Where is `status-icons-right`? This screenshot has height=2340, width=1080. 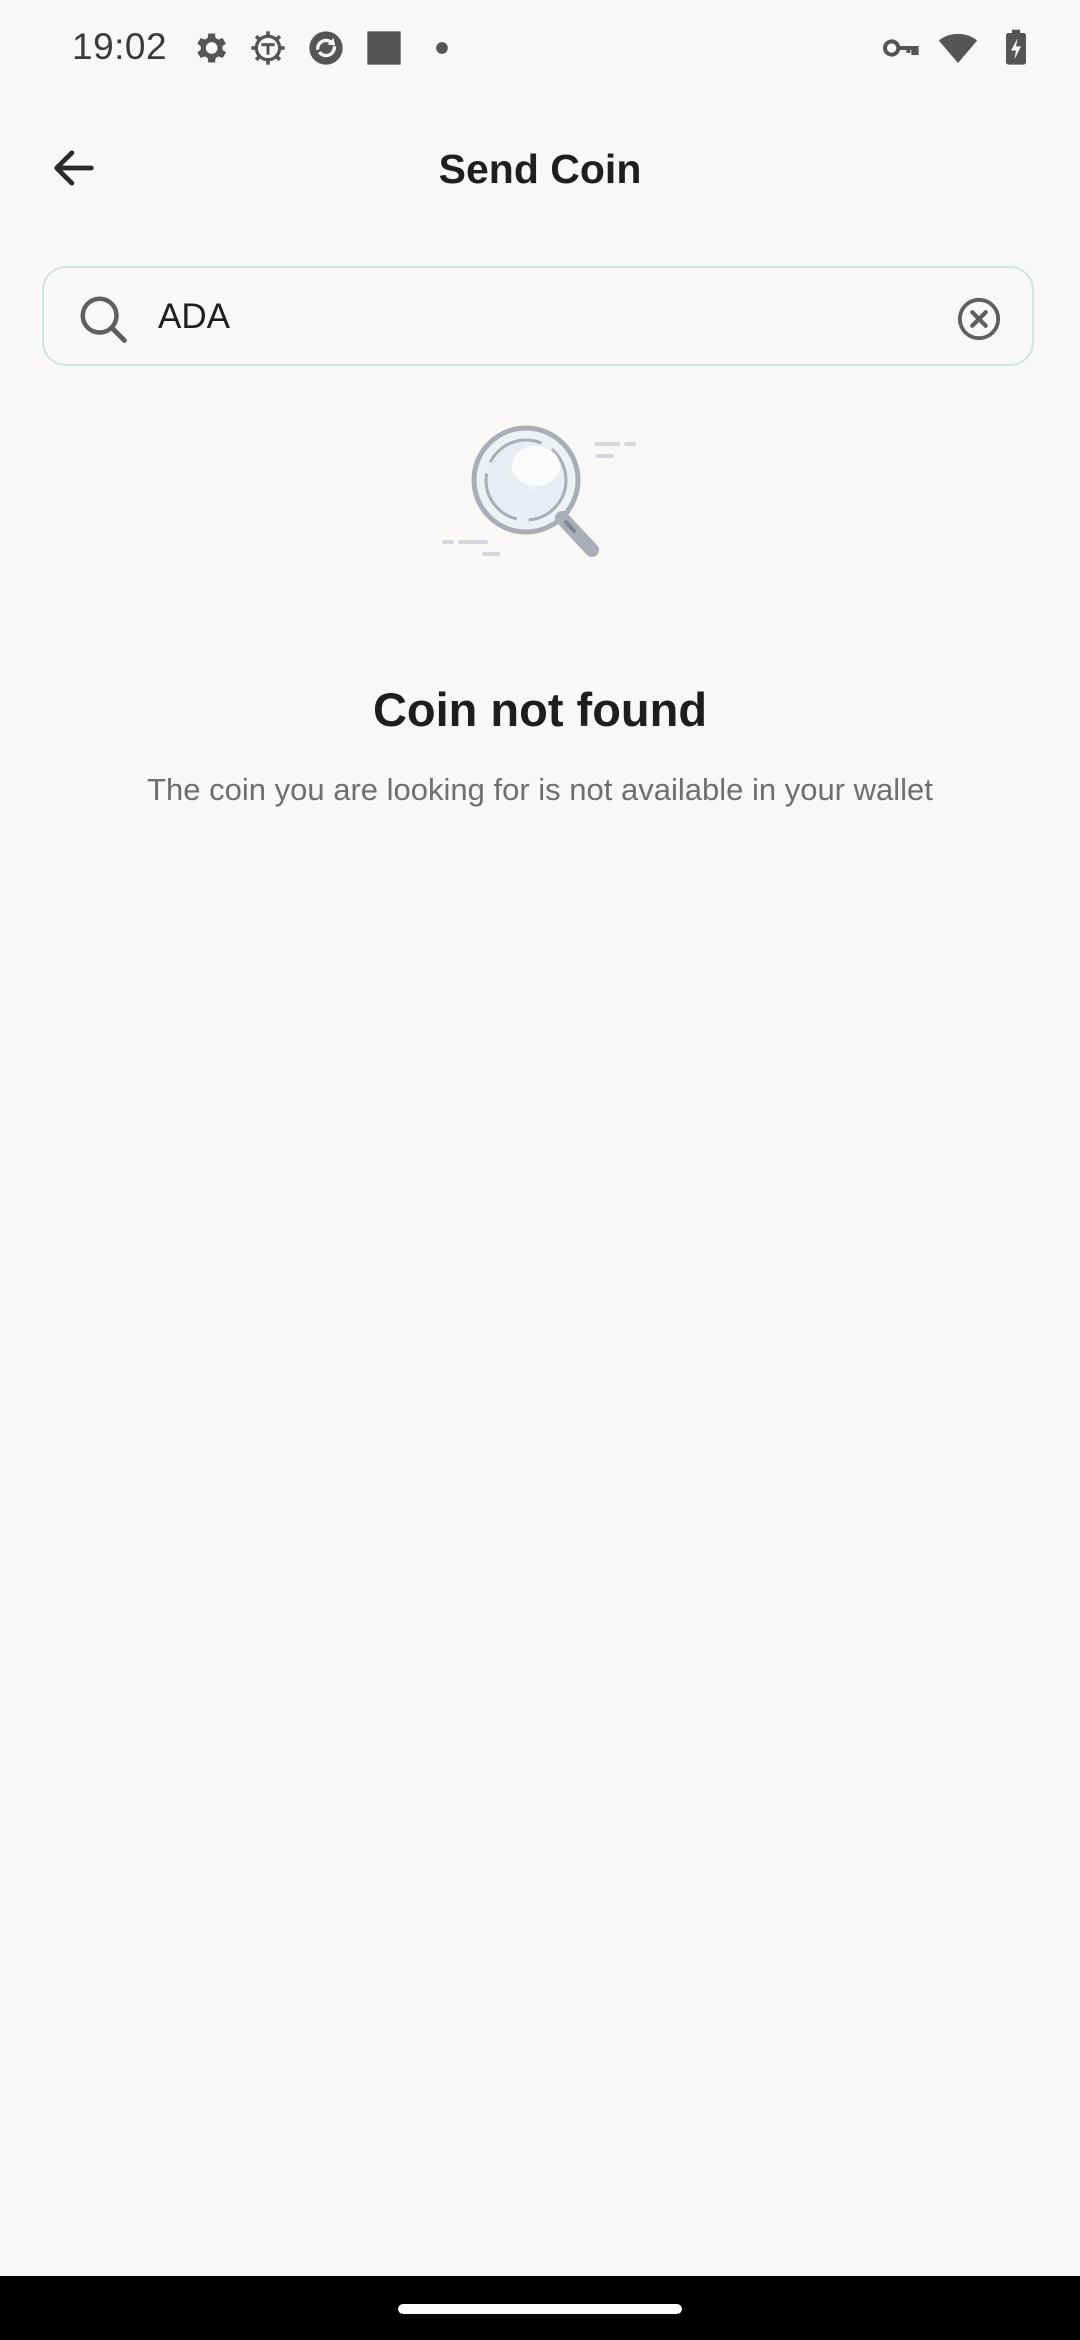
status-icons-right is located at coordinates (958, 48).